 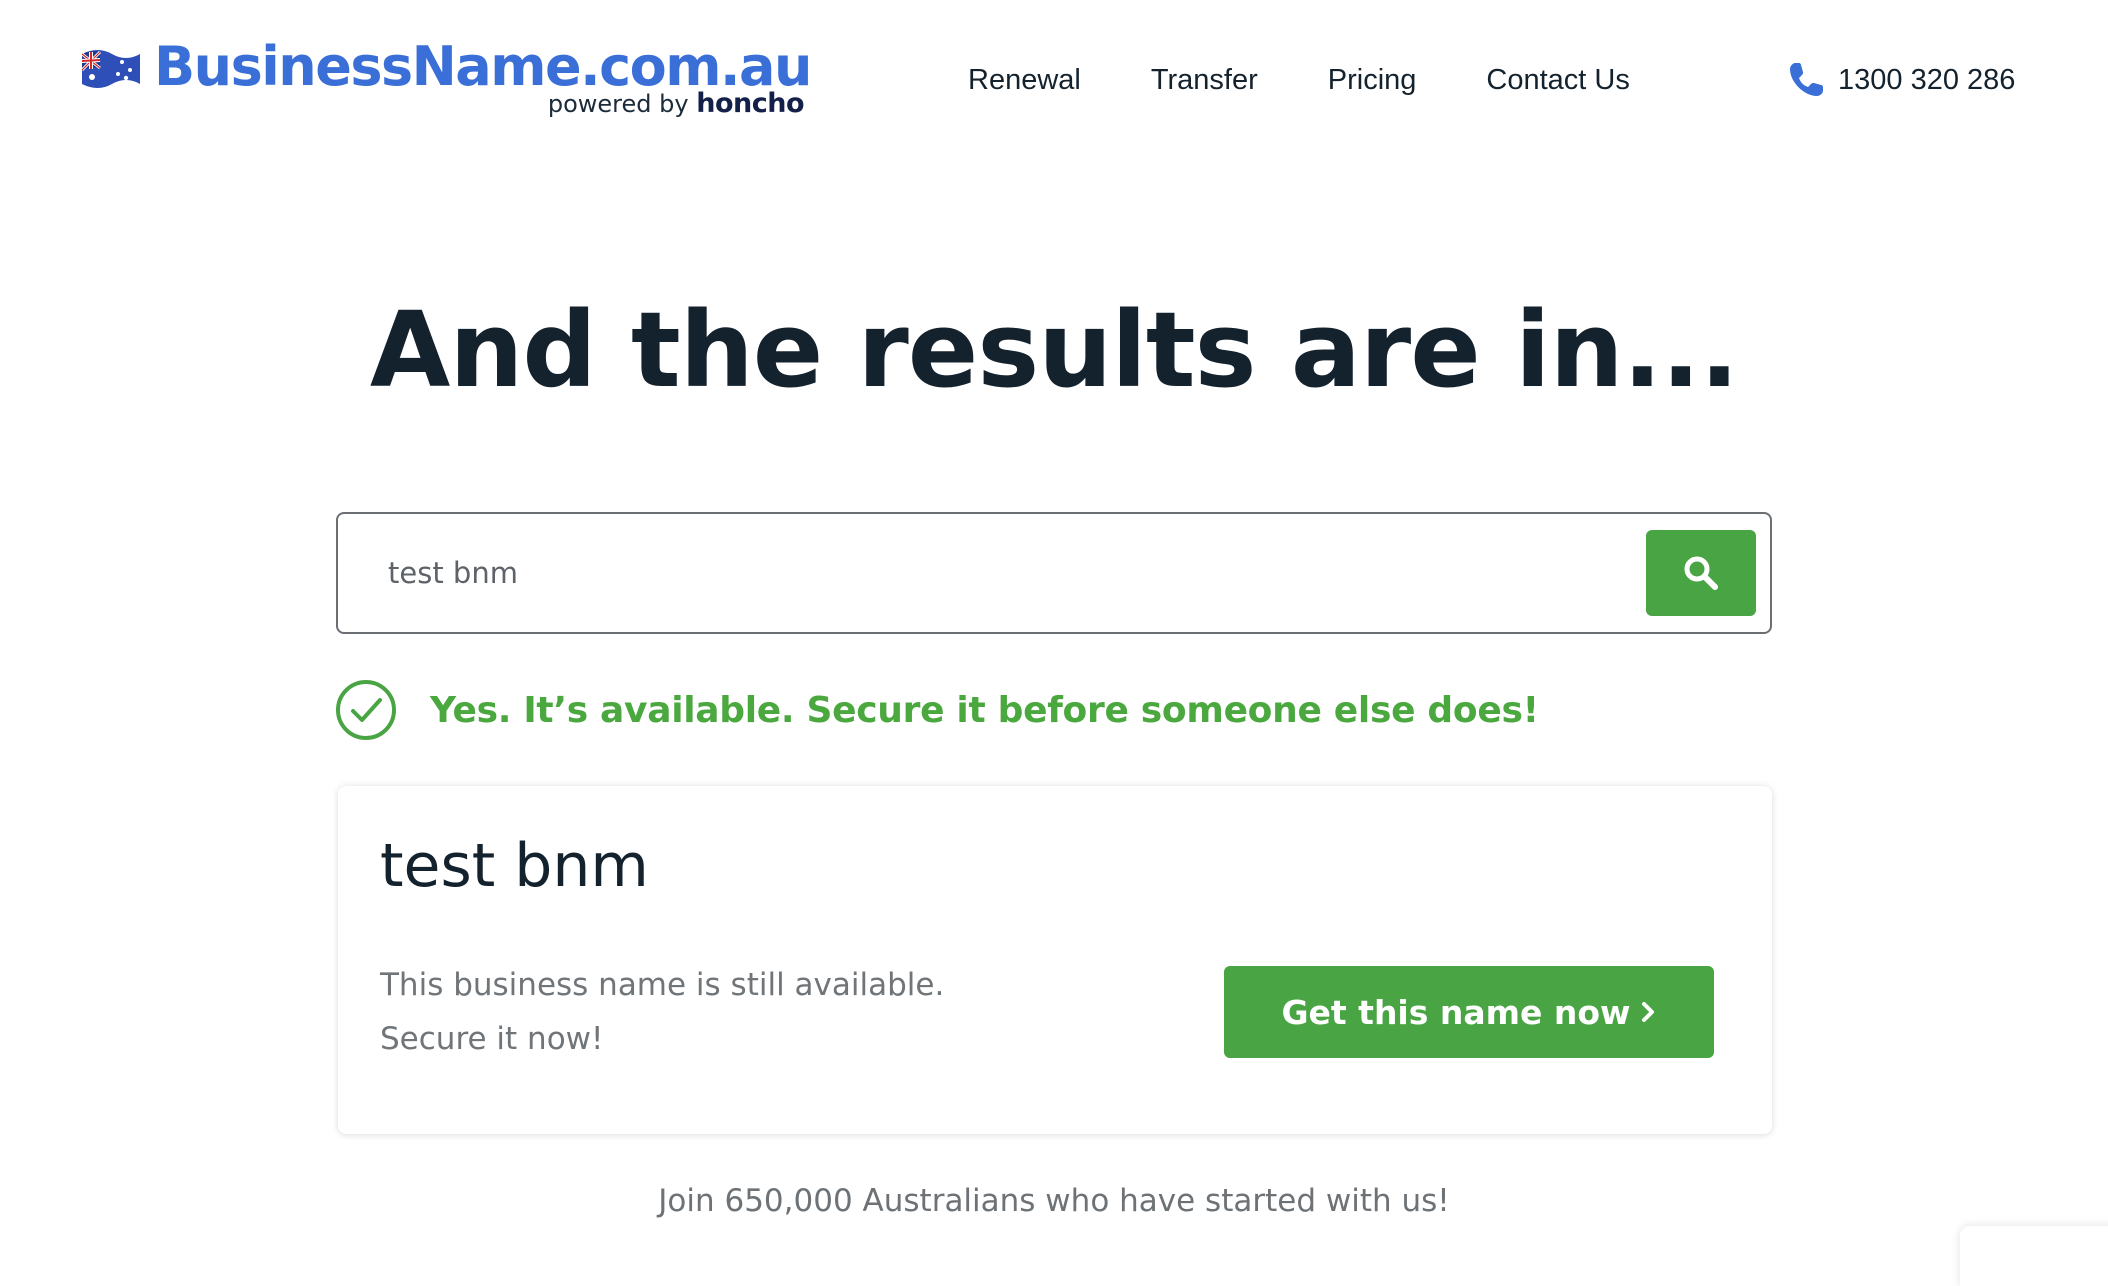 I want to click on phone-link: 1300 320 286, so click(x=1900, y=80).